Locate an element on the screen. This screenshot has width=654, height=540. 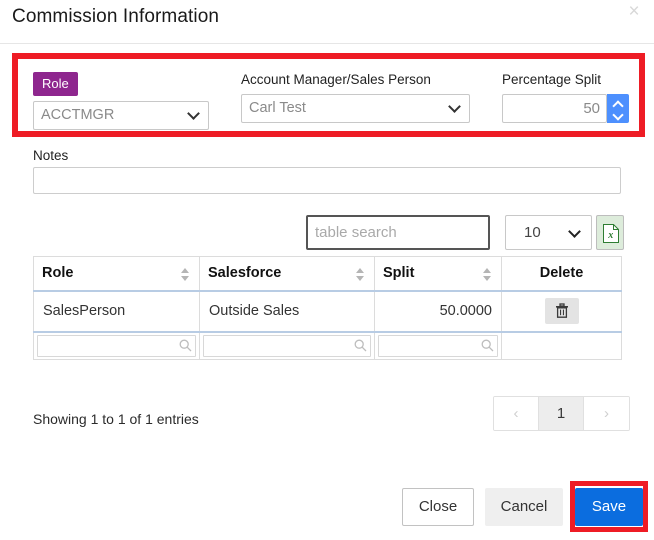
account-manager-select: Carl Test is located at coordinates (355, 108).